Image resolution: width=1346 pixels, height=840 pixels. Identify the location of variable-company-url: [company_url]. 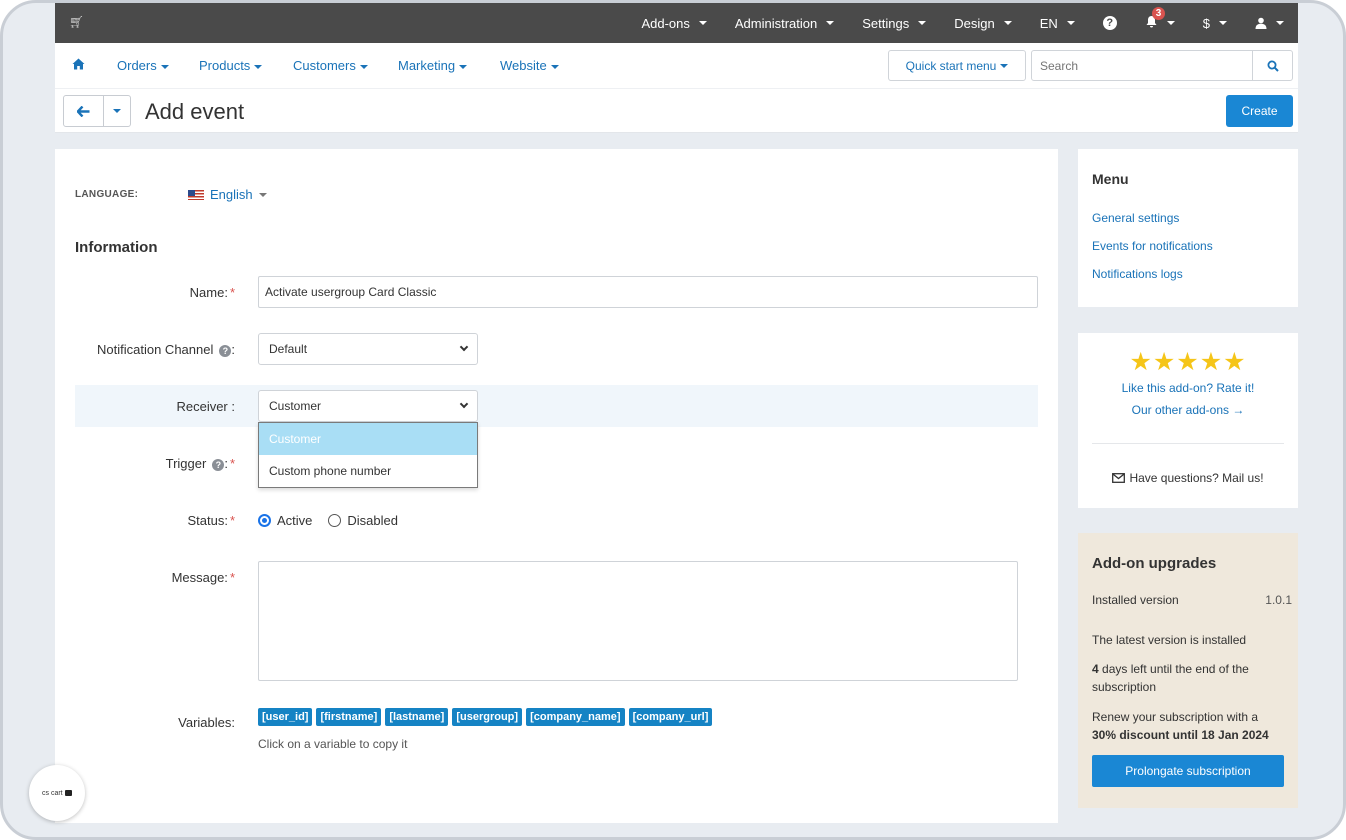
(670, 717).